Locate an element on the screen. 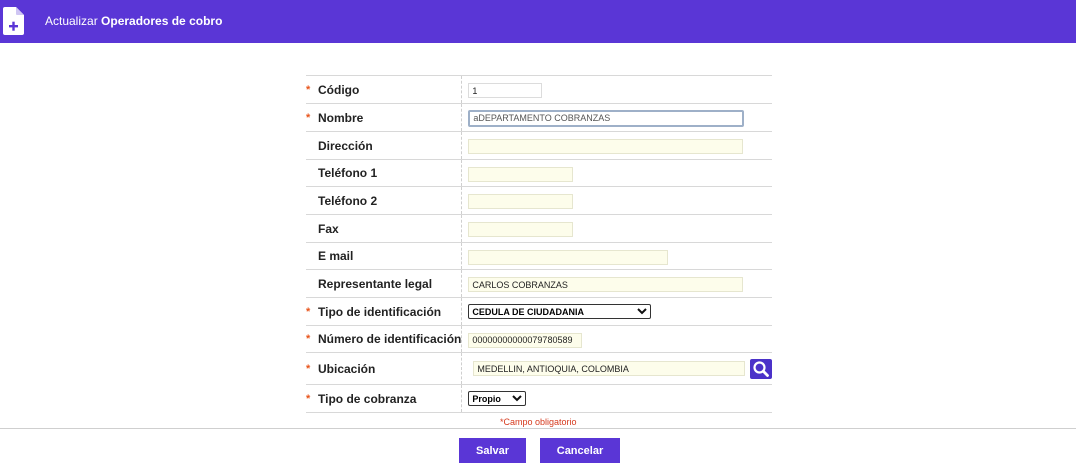 The width and height of the screenshot is (1076, 469). form-row-codigo: * Código is located at coordinates (539, 89).